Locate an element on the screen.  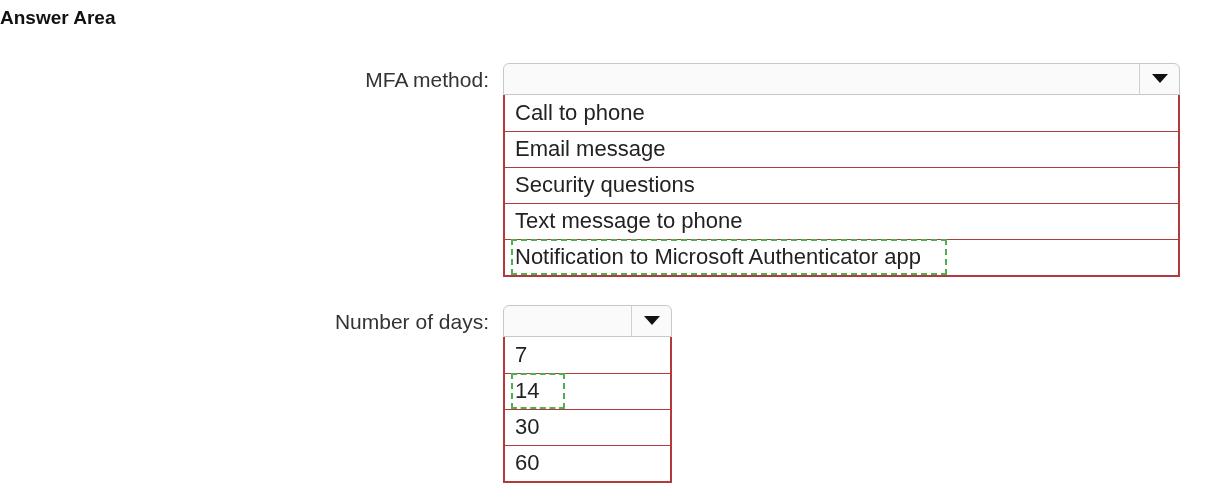
dropdown-option: Text message to phone is located at coordinates (629, 221).